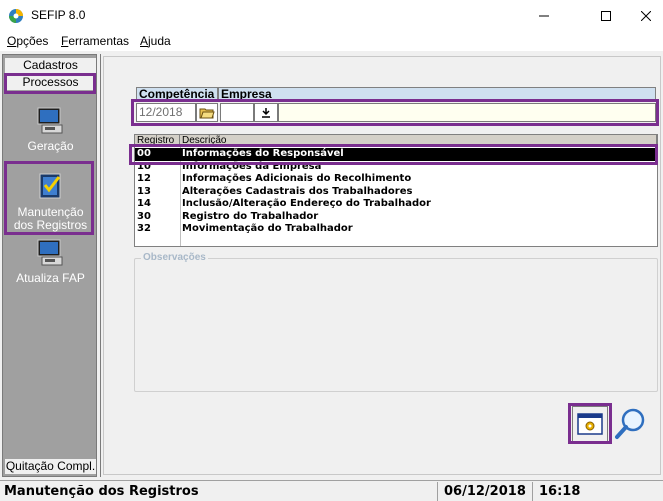 Image resolution: width=663 pixels, height=501 pixels. I want to click on open-folder-button, so click(207, 112).